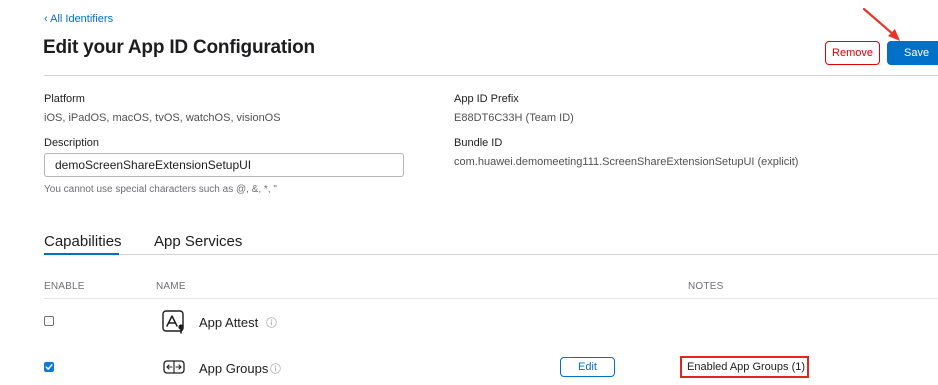 This screenshot has height=385, width=938. What do you see at coordinates (234, 368) in the screenshot?
I see `app-groups-name: App Groups` at bounding box center [234, 368].